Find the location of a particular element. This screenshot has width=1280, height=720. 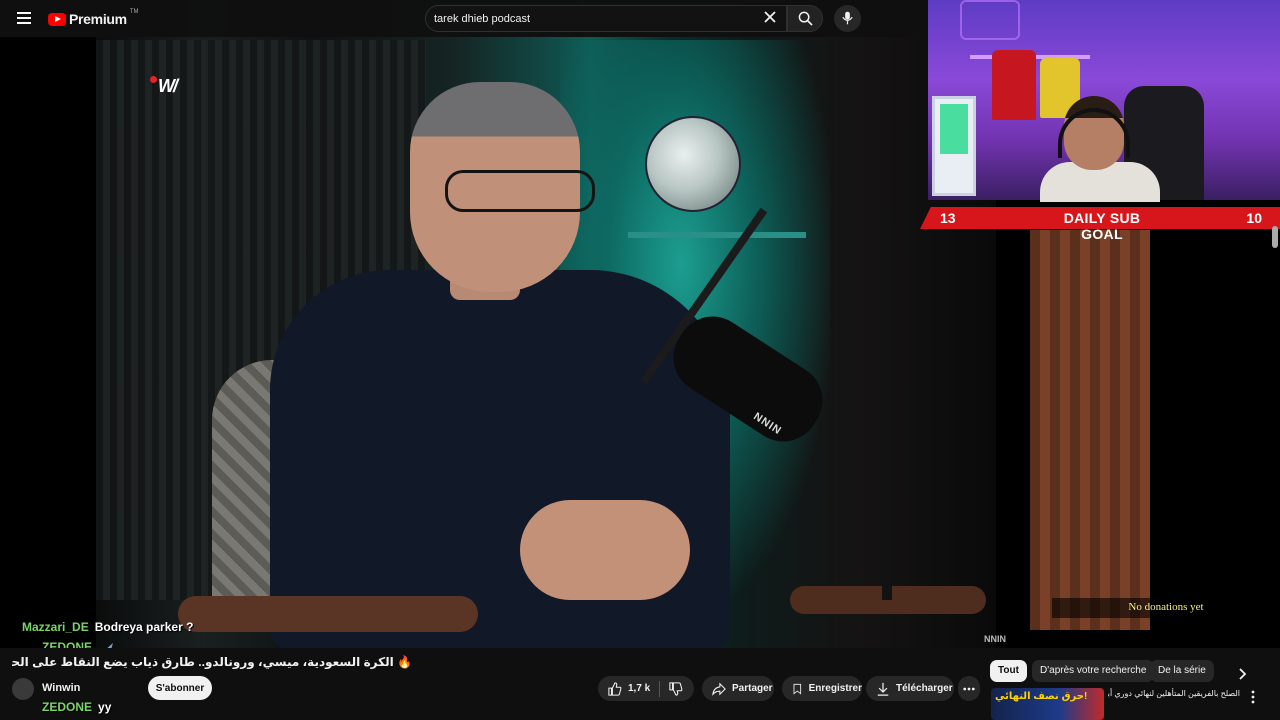

youtube-premium-logo: Premium TM is located at coordinates (93, 18).